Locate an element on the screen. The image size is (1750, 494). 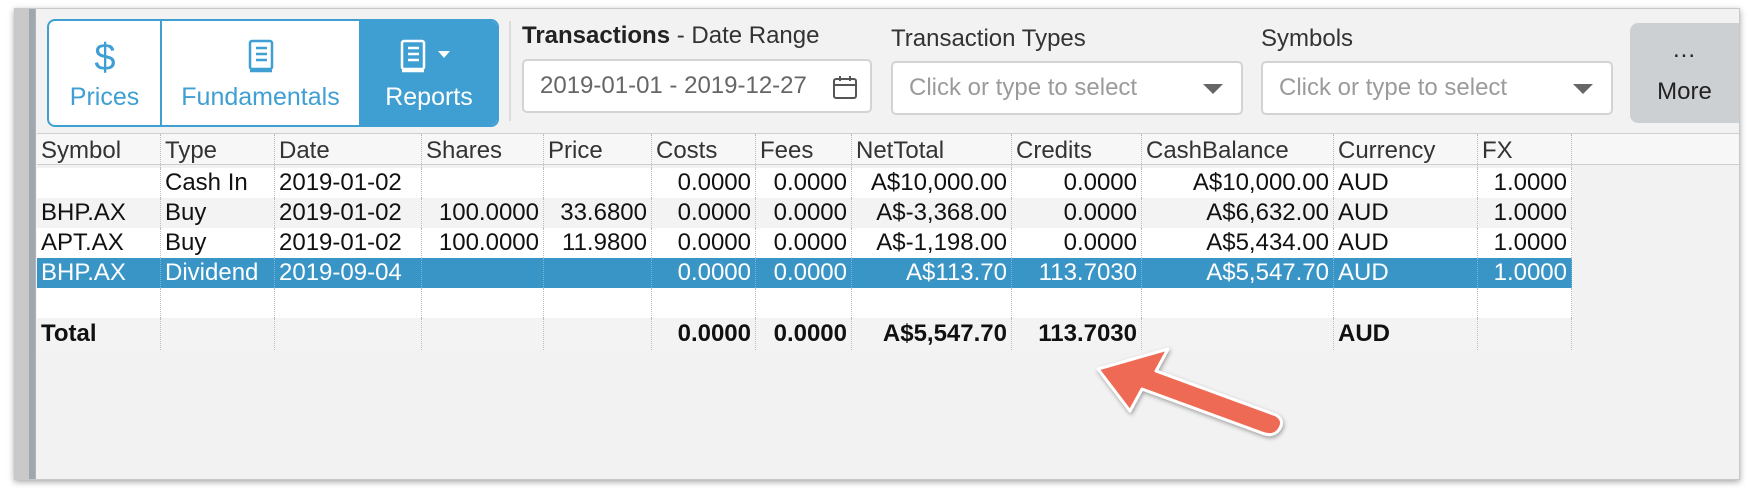
column-header: FX is located at coordinates (1525, 151).